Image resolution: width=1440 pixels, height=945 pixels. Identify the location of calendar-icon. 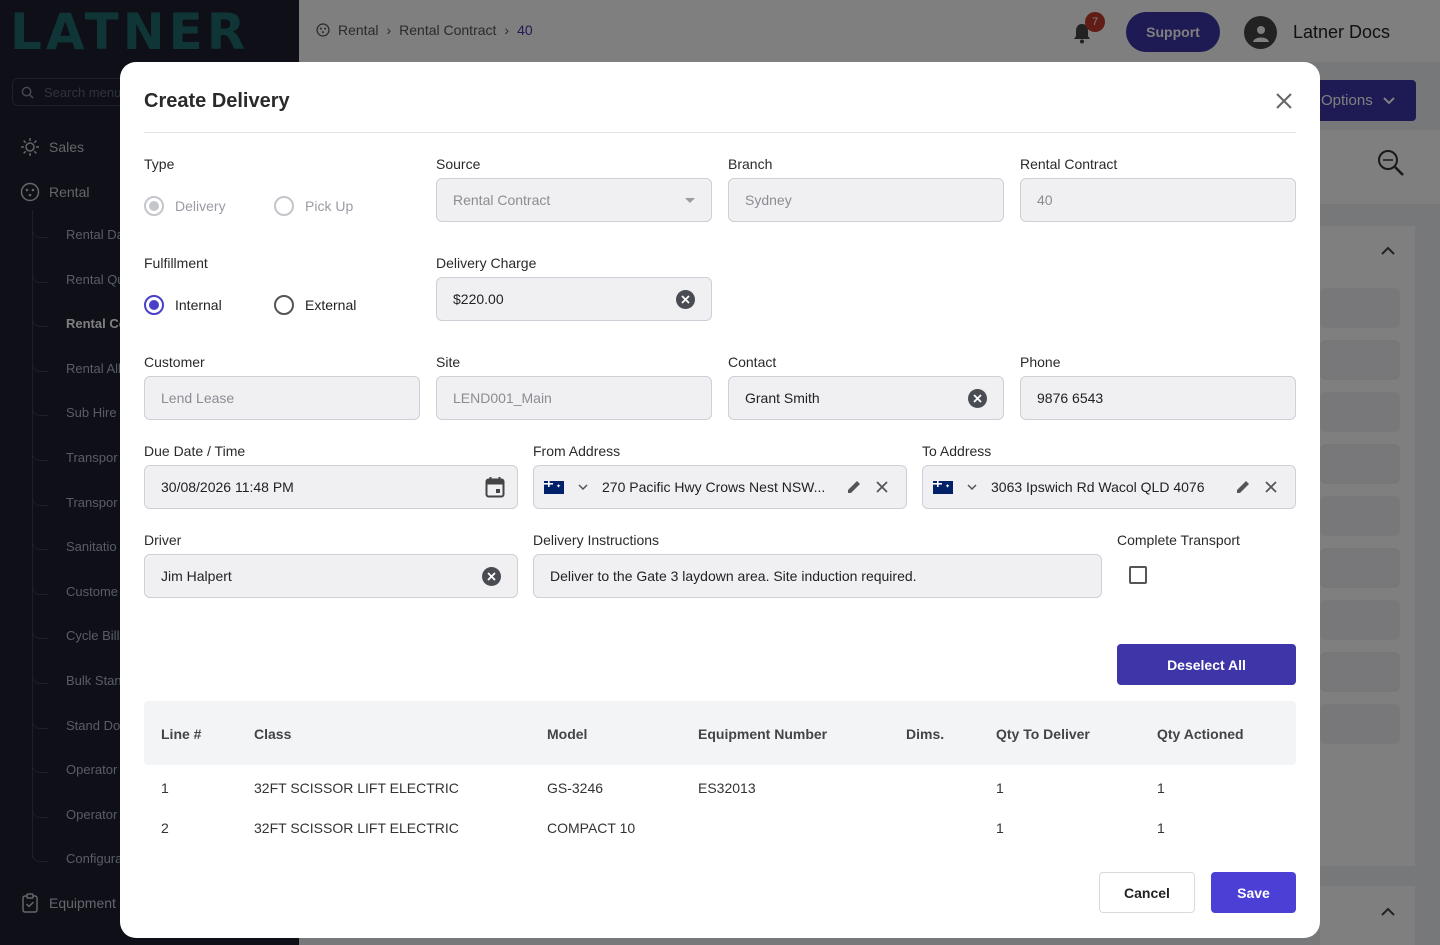
(495, 487).